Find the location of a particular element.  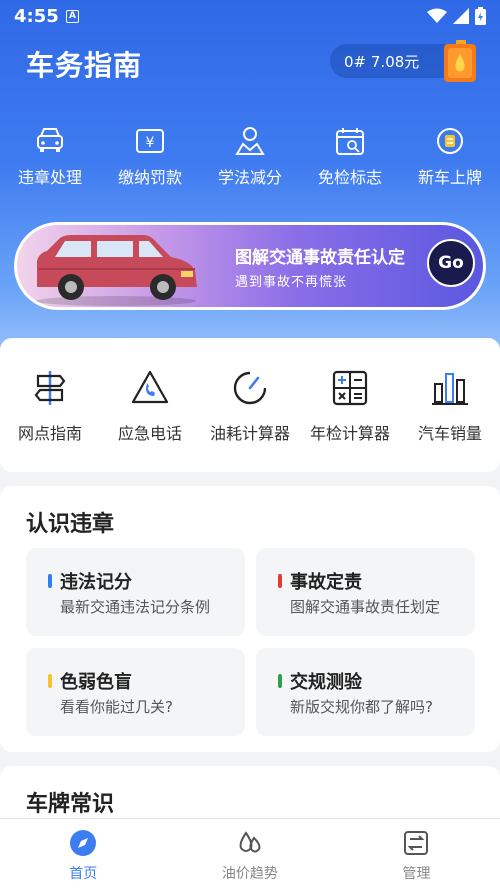

signpost-icon is located at coordinates (50, 388).